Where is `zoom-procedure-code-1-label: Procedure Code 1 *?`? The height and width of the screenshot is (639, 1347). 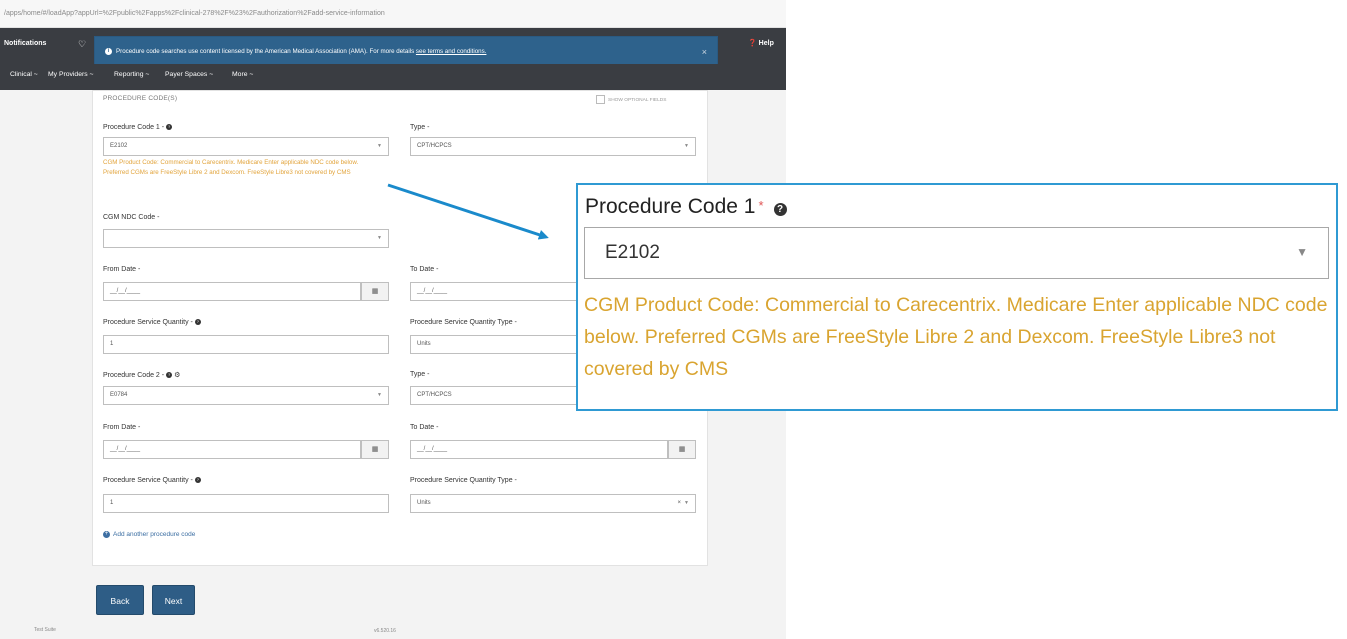
zoom-procedure-code-1-label: Procedure Code 1 *? is located at coordinates (686, 207).